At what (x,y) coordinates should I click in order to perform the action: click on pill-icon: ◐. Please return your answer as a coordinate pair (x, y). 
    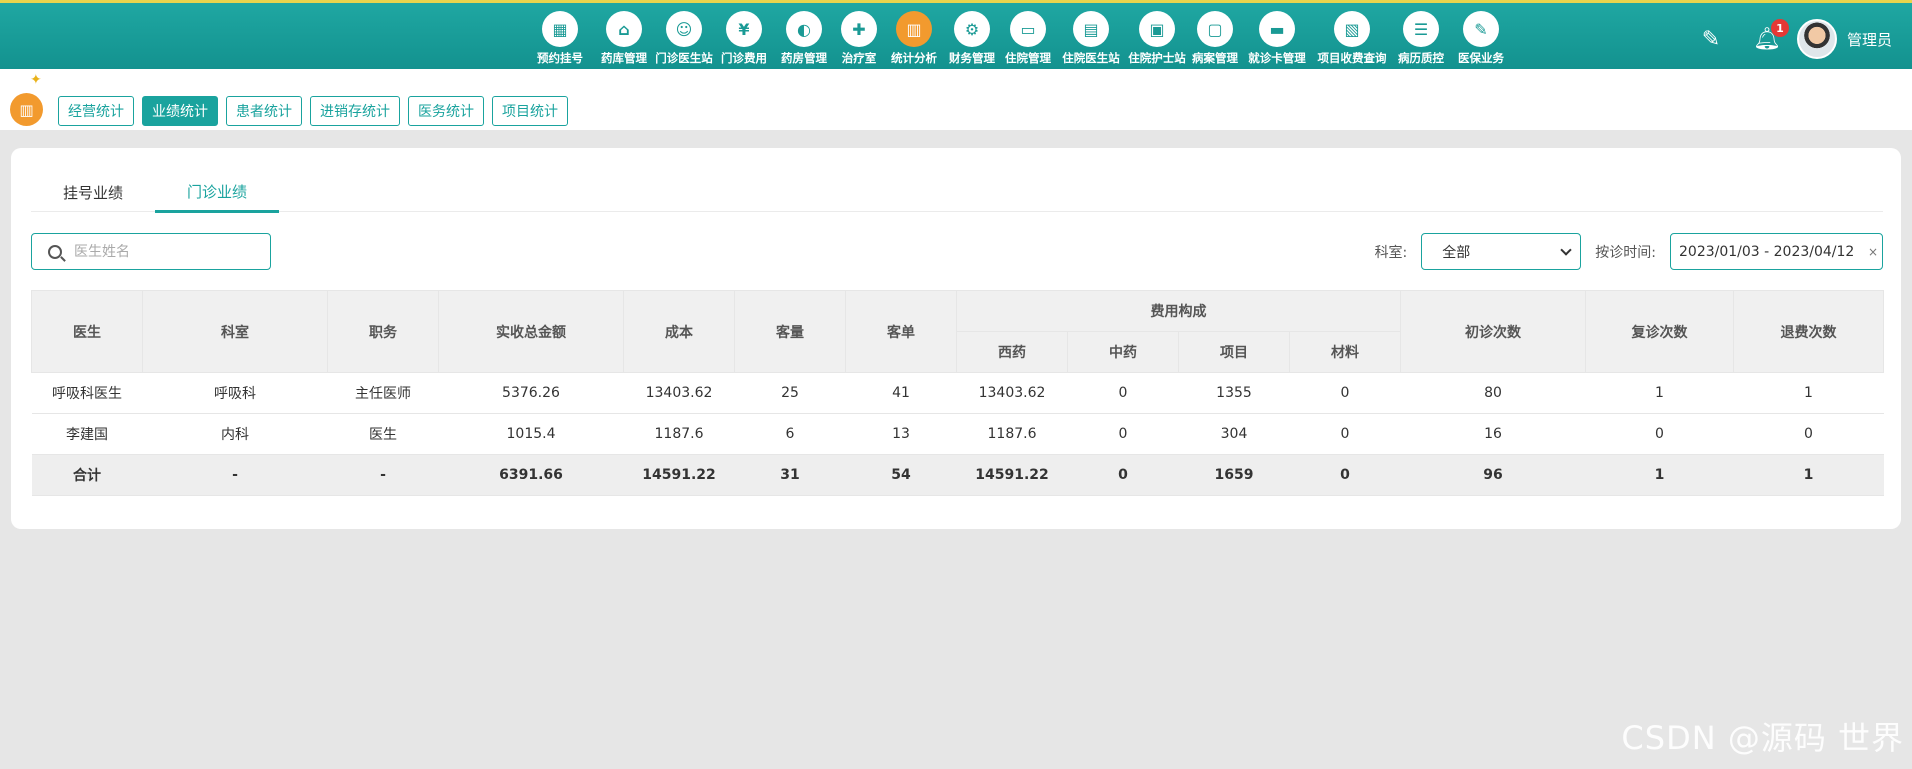
    Looking at the image, I should click on (804, 29).